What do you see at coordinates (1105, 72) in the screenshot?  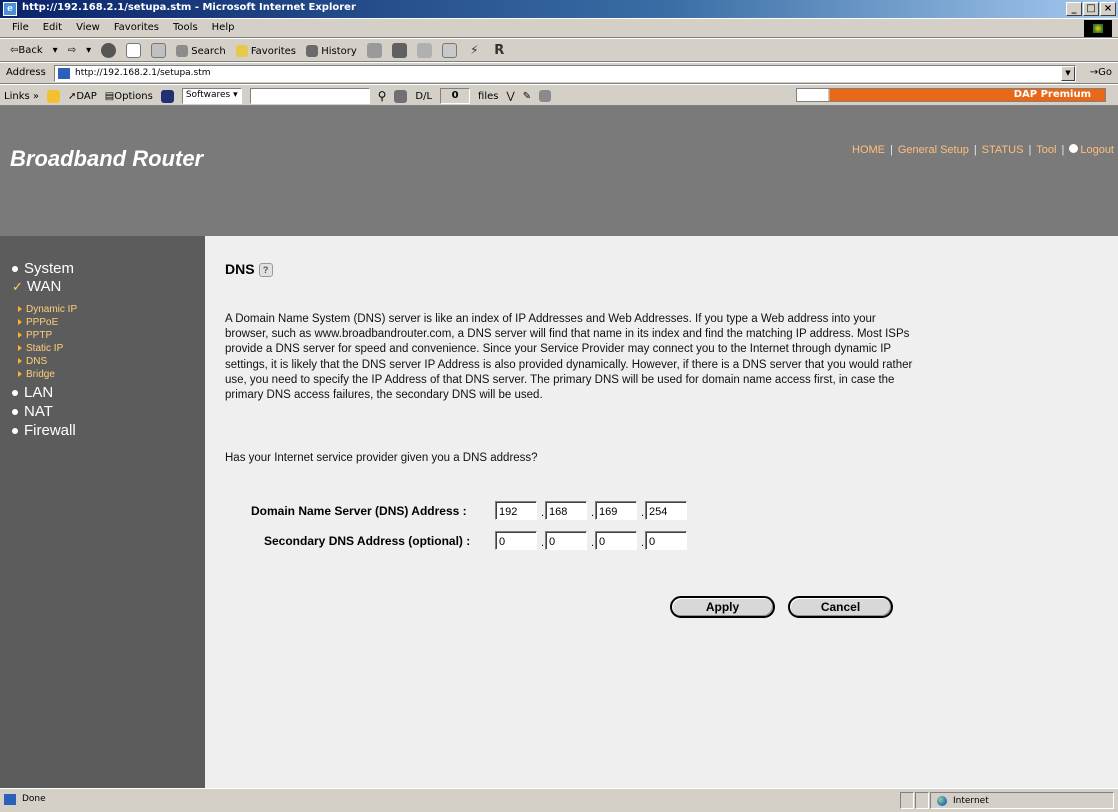 I see `go-label: Go` at bounding box center [1105, 72].